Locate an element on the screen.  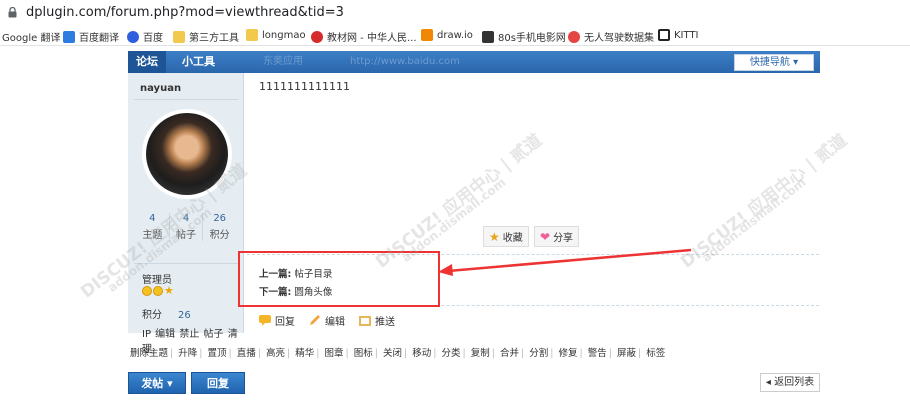
user-stats: 4 主题 4 帖子 26 积分 is located at coordinates (186, 227).